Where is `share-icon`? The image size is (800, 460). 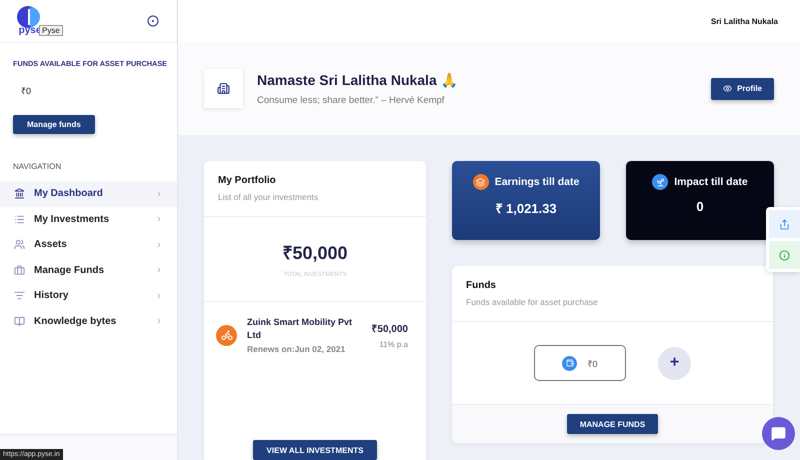
share-icon is located at coordinates (784, 224).